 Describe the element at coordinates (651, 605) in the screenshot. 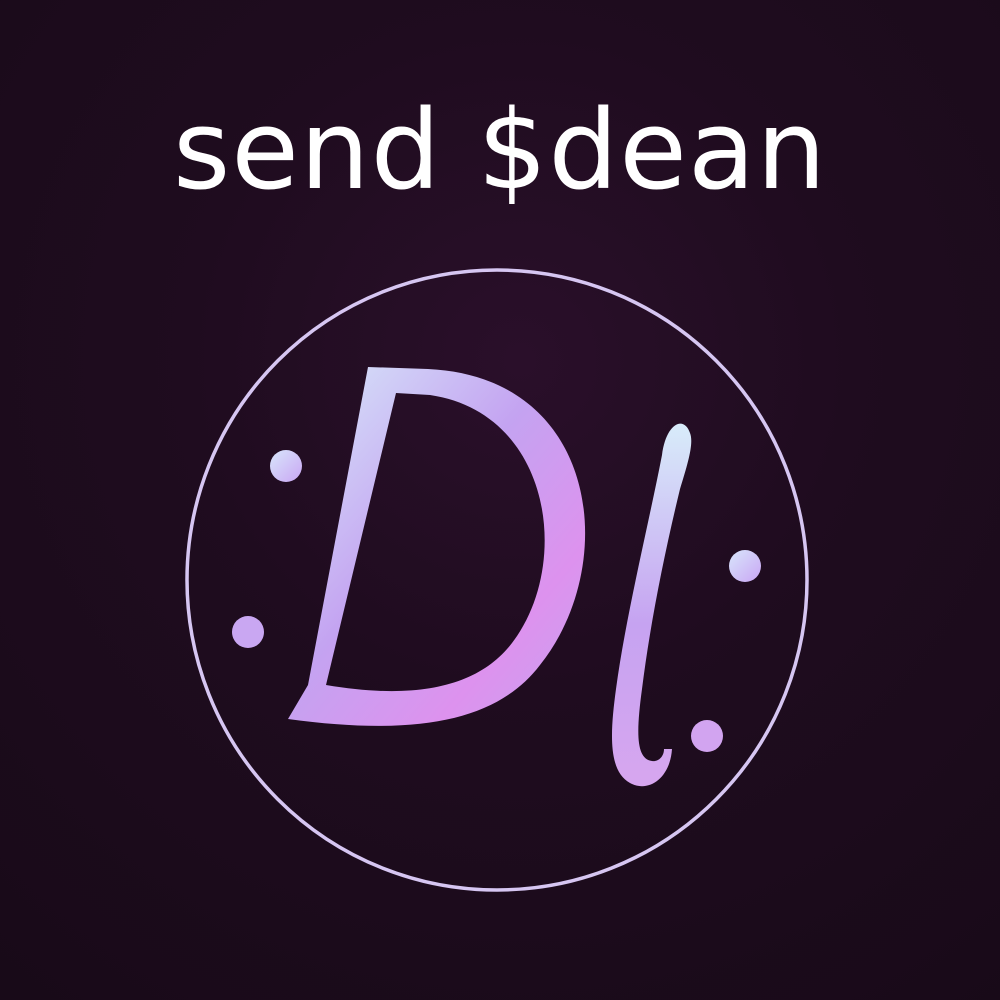

I see `letter-l-shape` at that location.